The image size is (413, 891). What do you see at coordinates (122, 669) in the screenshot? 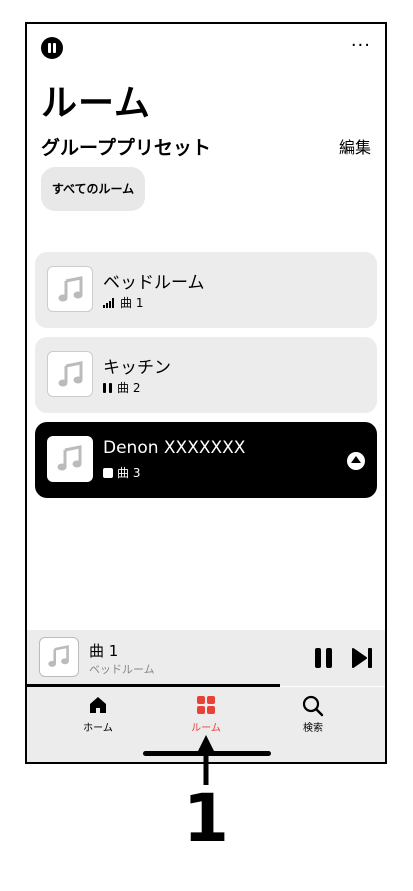
I see `mini-player-subtitle: ベッドルーム` at bounding box center [122, 669].